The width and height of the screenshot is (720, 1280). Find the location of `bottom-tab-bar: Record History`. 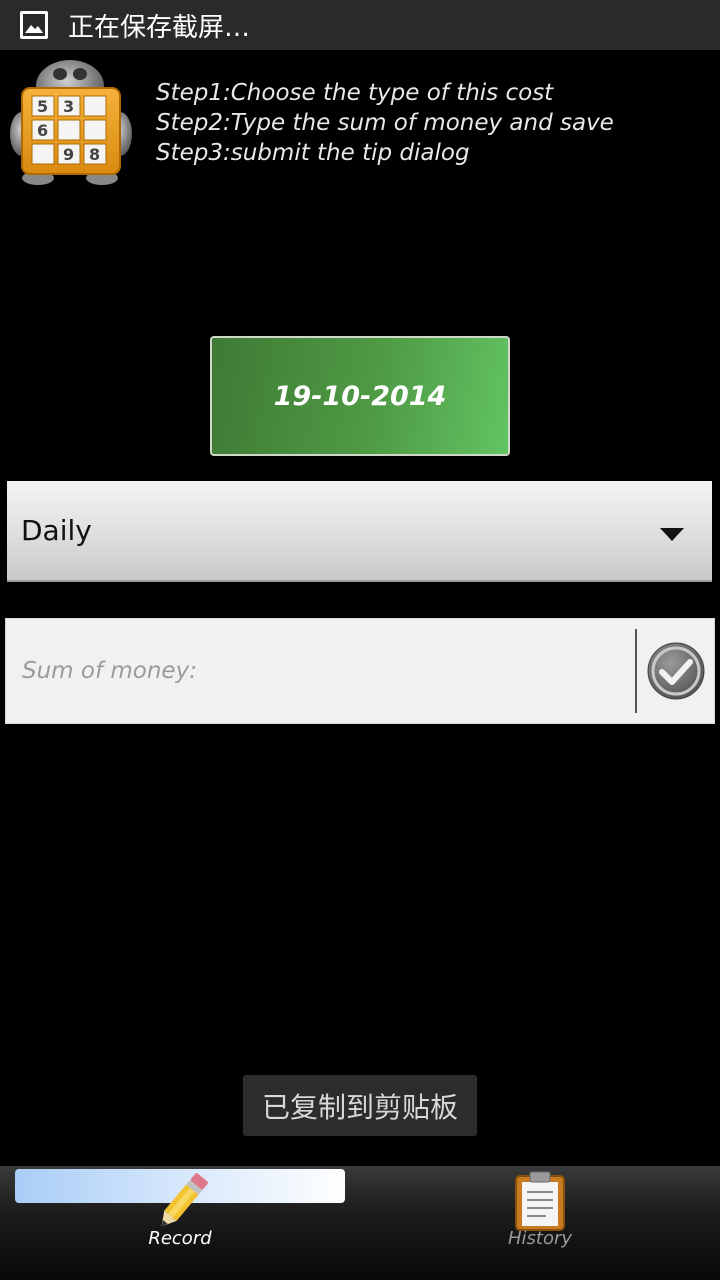

bottom-tab-bar: Record History is located at coordinates (360, 1223).